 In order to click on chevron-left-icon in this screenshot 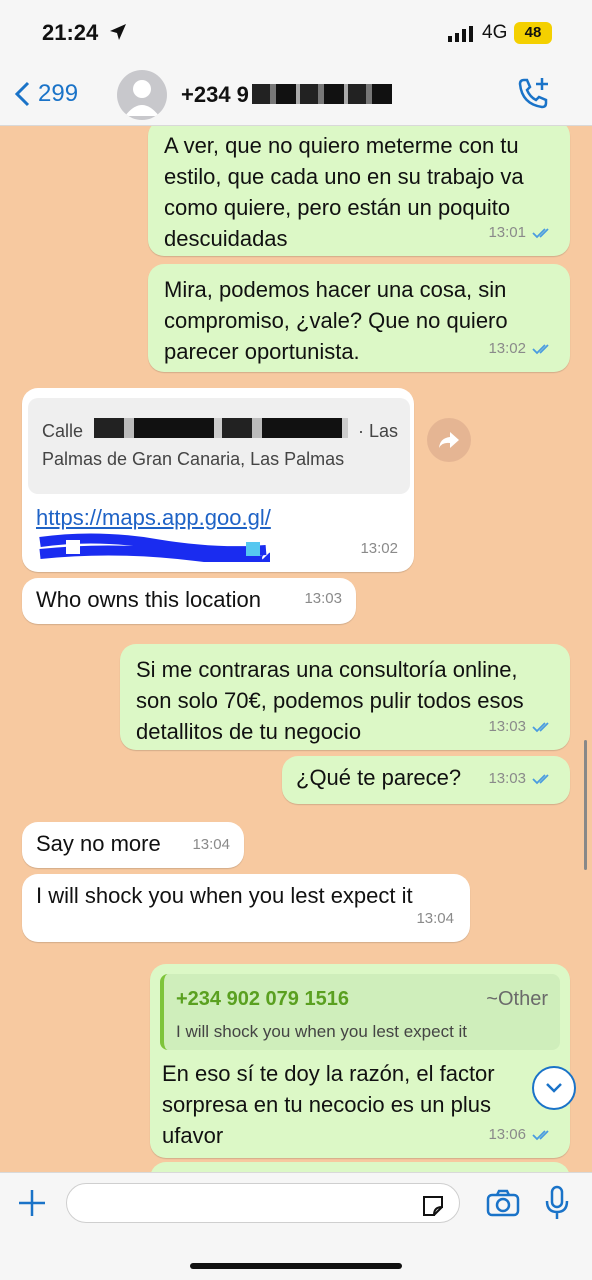, I will do `click(22, 94)`.